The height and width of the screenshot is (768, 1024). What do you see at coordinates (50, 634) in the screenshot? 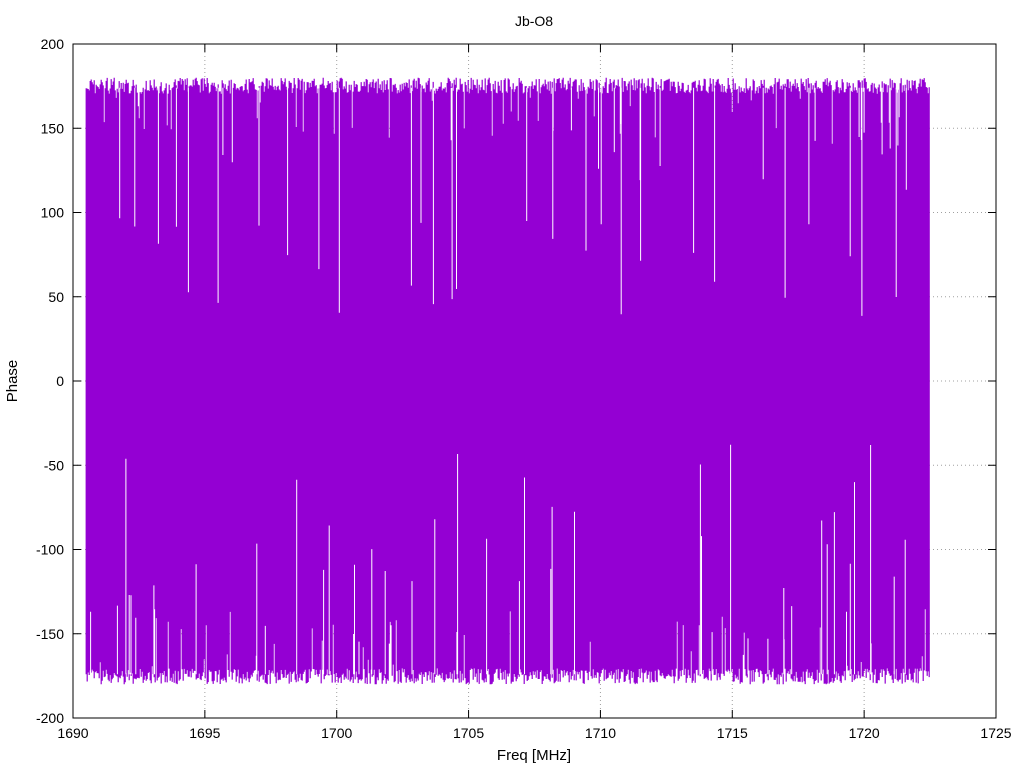
I see `y-tick-label: -150` at bounding box center [50, 634].